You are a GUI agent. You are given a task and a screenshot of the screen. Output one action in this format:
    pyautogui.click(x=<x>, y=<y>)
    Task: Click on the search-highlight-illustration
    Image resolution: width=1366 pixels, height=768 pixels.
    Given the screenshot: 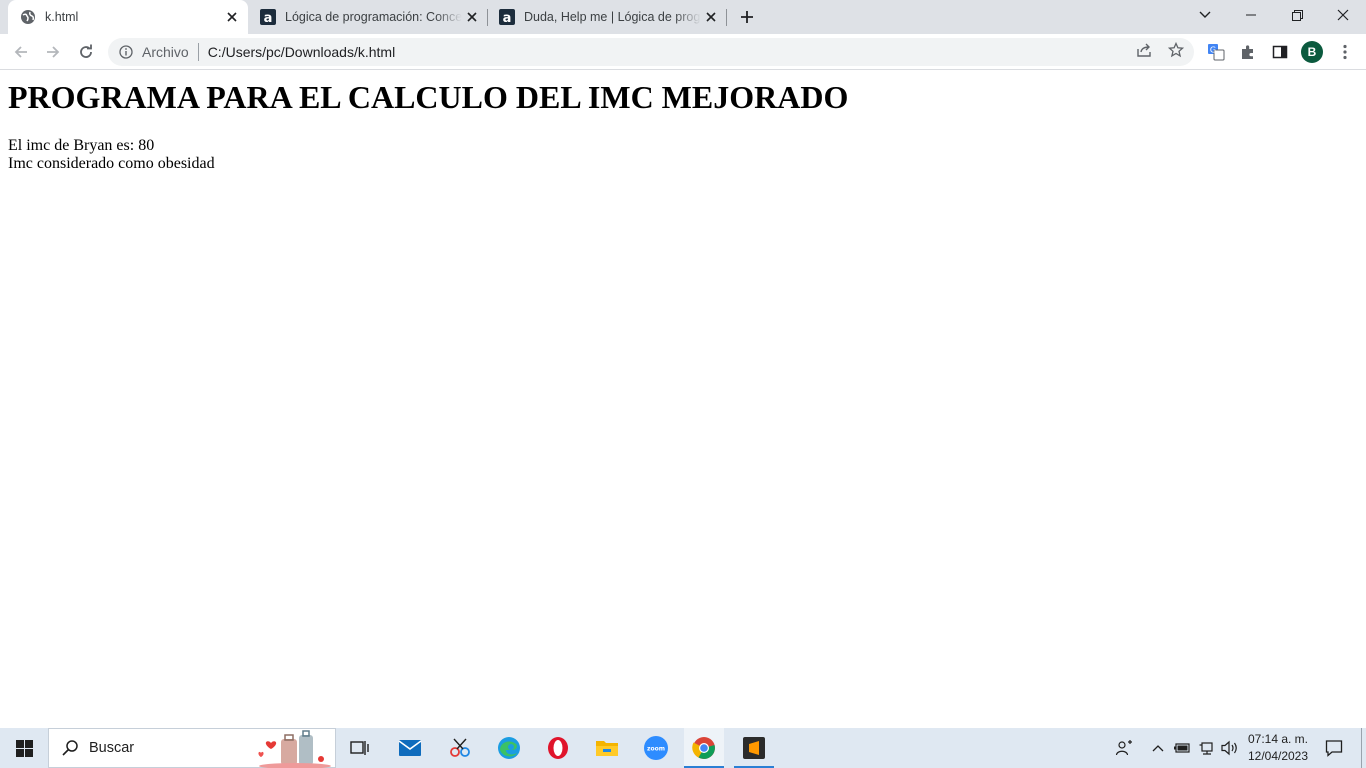 What is the action you would take?
    pyautogui.click(x=294, y=749)
    